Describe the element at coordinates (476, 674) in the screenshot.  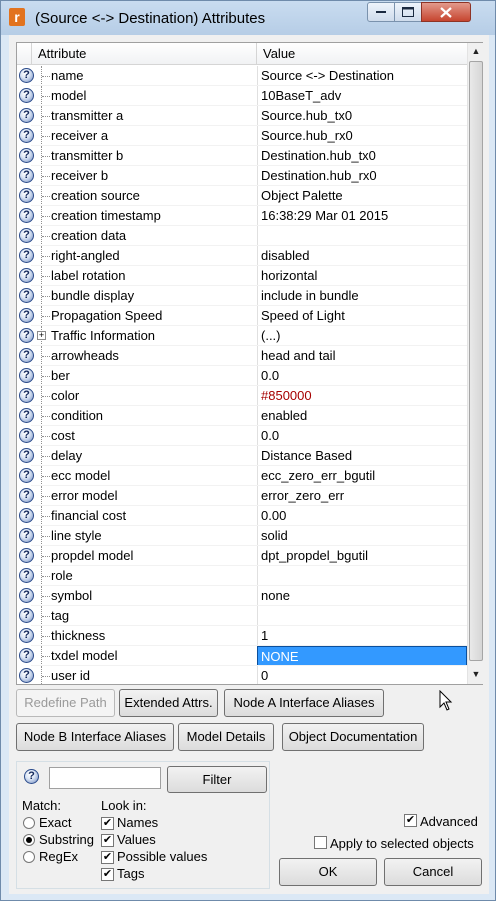
I see `scroll-down-icon: ▼` at that location.